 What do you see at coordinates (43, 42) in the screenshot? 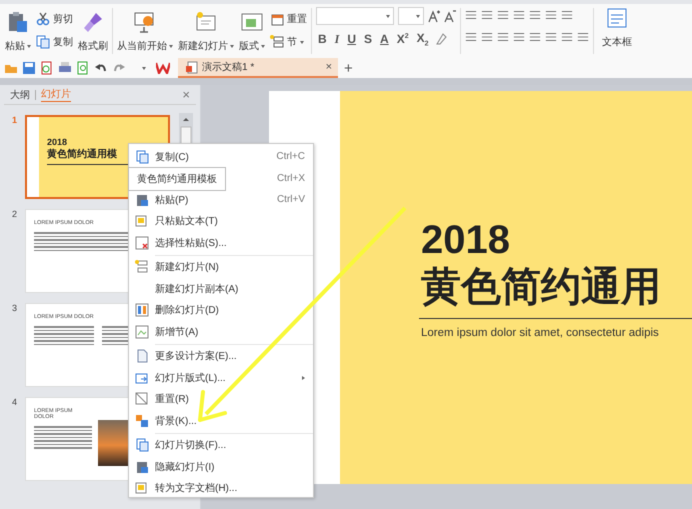
I see `copy-icon` at bounding box center [43, 42].